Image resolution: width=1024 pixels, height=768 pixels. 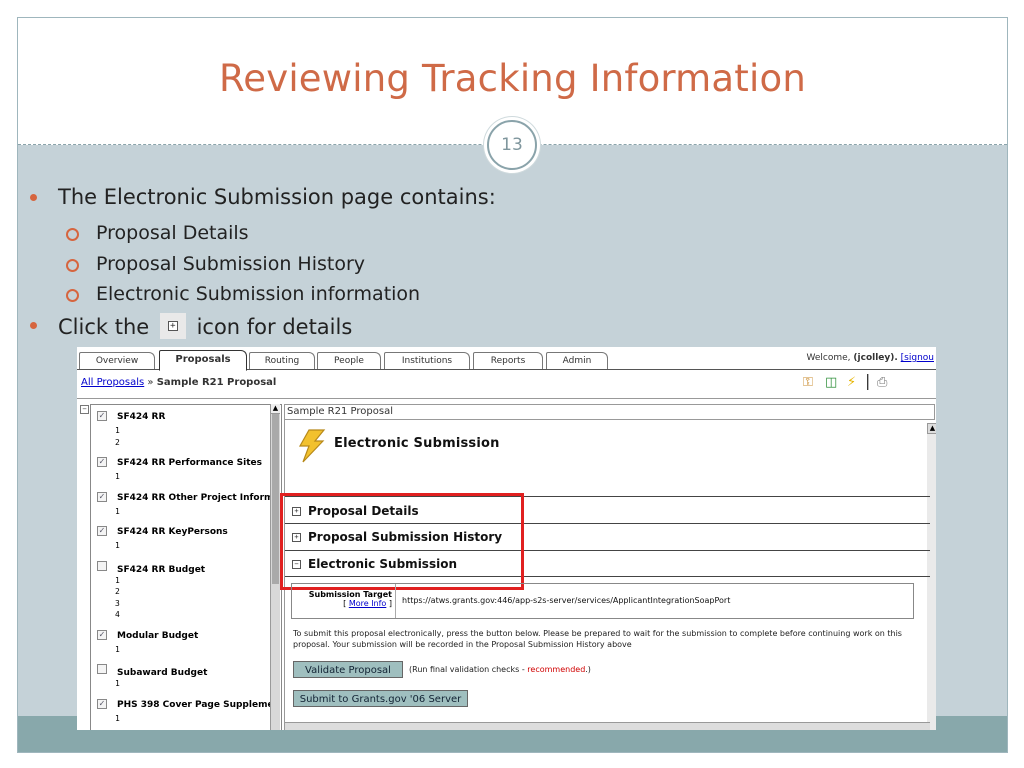 What do you see at coordinates (875, 358) in the screenshot?
I see `user-name: (jcolley).` at bounding box center [875, 358].